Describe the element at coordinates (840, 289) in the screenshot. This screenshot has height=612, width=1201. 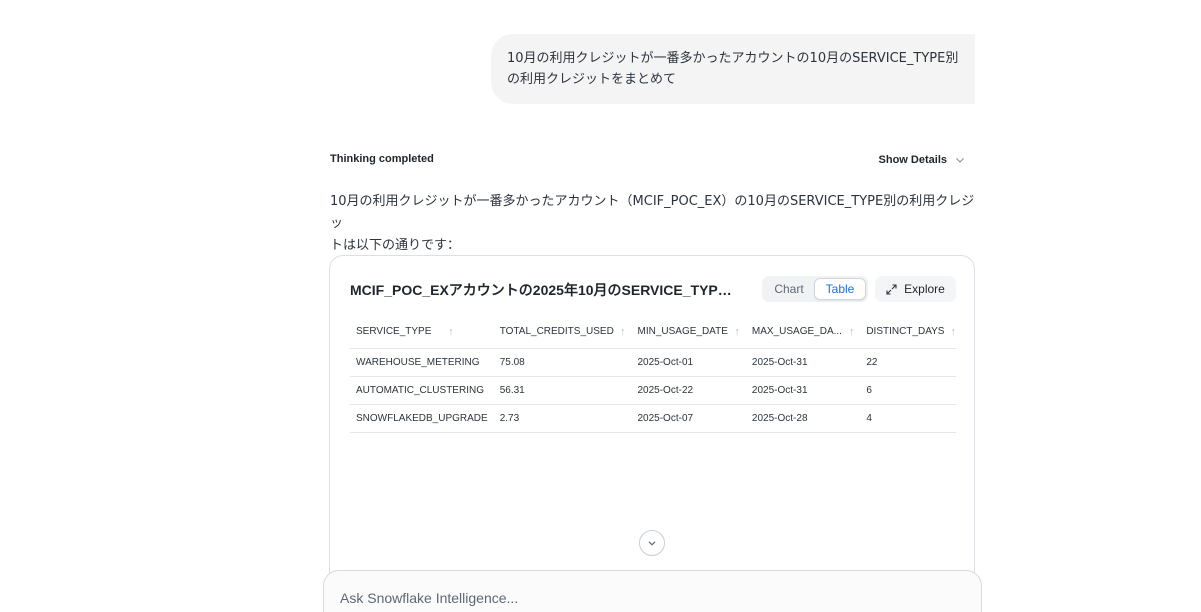
I see `table-view-button: Table` at that location.